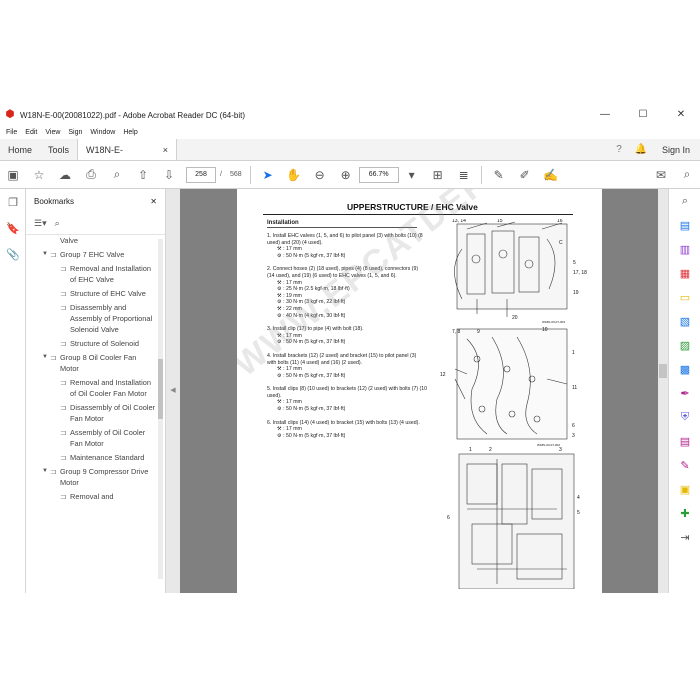 The height and width of the screenshot is (700, 700). Describe the element at coordinates (11, 132) in the screenshot. I see `menu-file: File` at that location.